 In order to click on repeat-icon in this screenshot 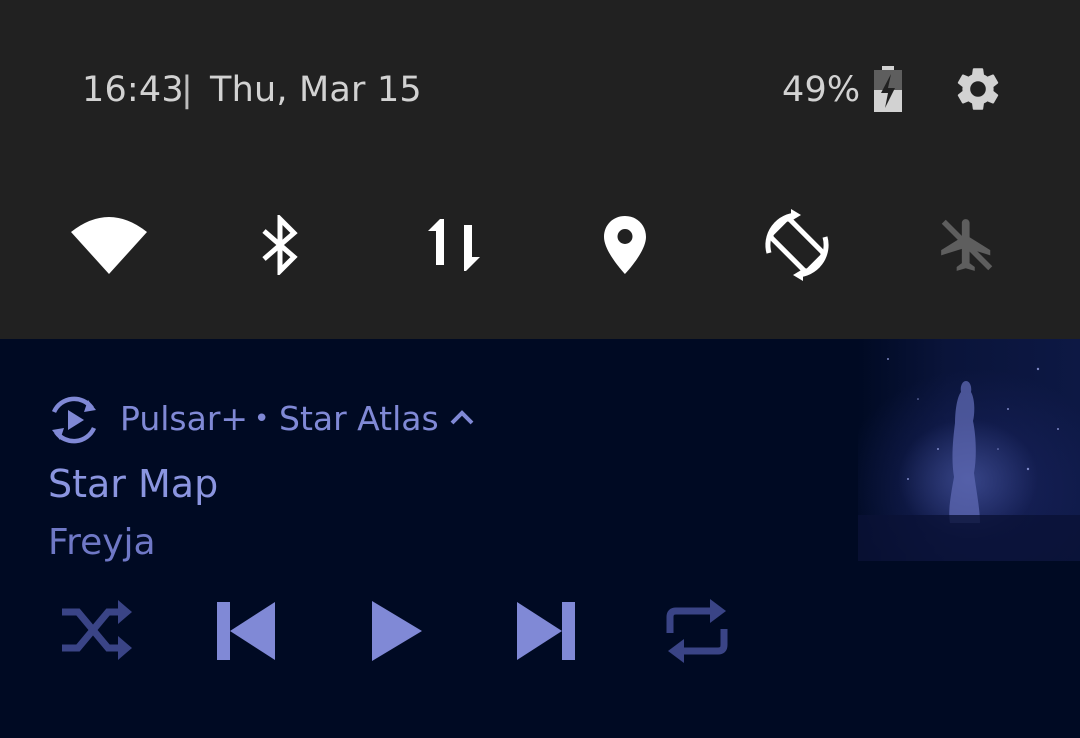, I will do `click(697, 631)`.